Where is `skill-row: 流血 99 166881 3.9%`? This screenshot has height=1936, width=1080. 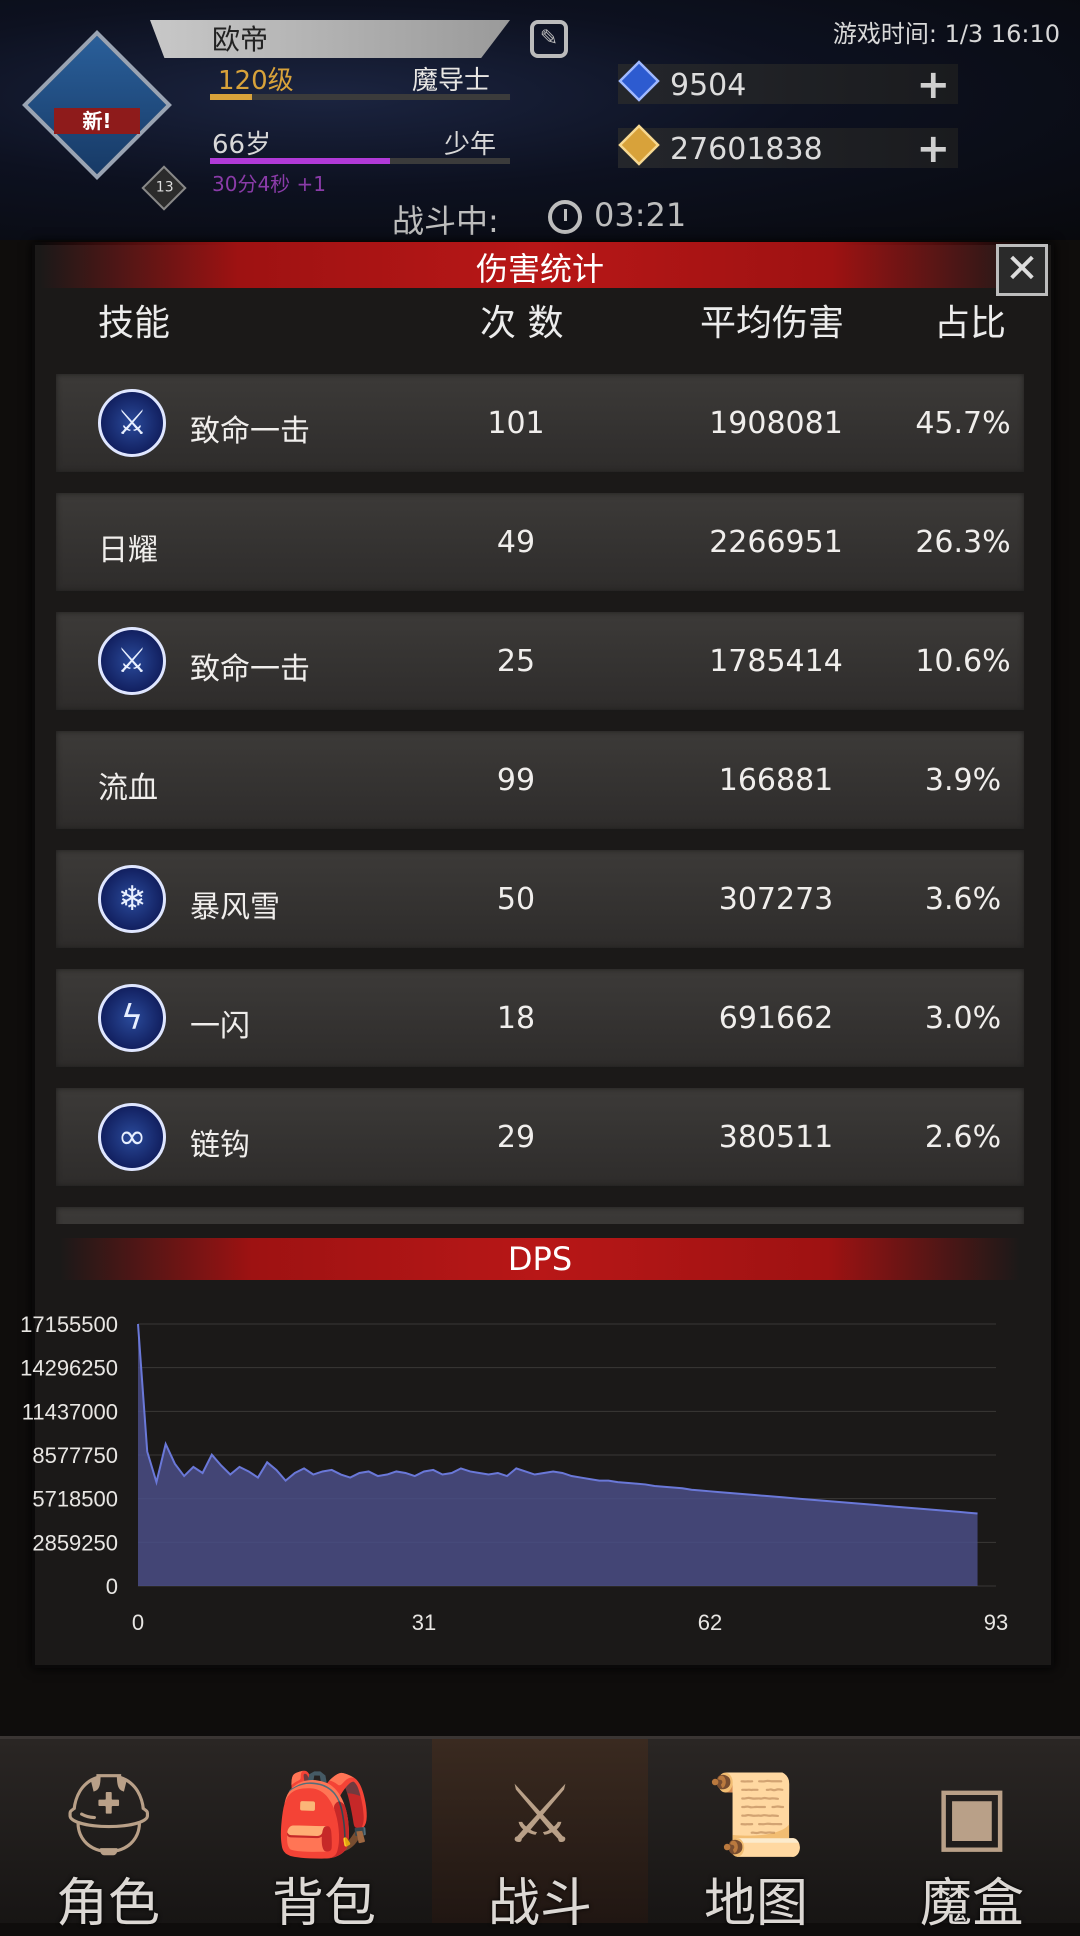
skill-row: 流血 99 166881 3.9% is located at coordinates (540, 781).